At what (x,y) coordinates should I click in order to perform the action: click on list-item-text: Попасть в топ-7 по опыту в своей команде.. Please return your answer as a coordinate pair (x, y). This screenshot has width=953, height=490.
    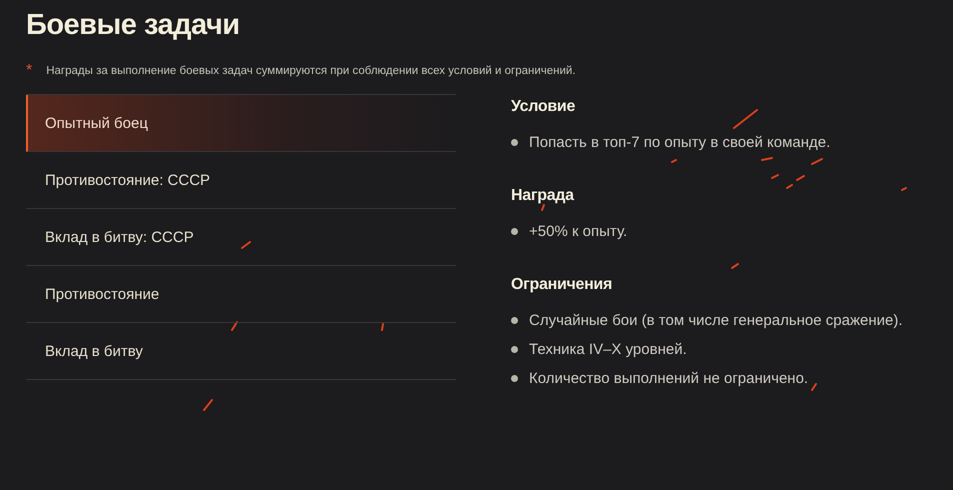
    Looking at the image, I should click on (679, 142).